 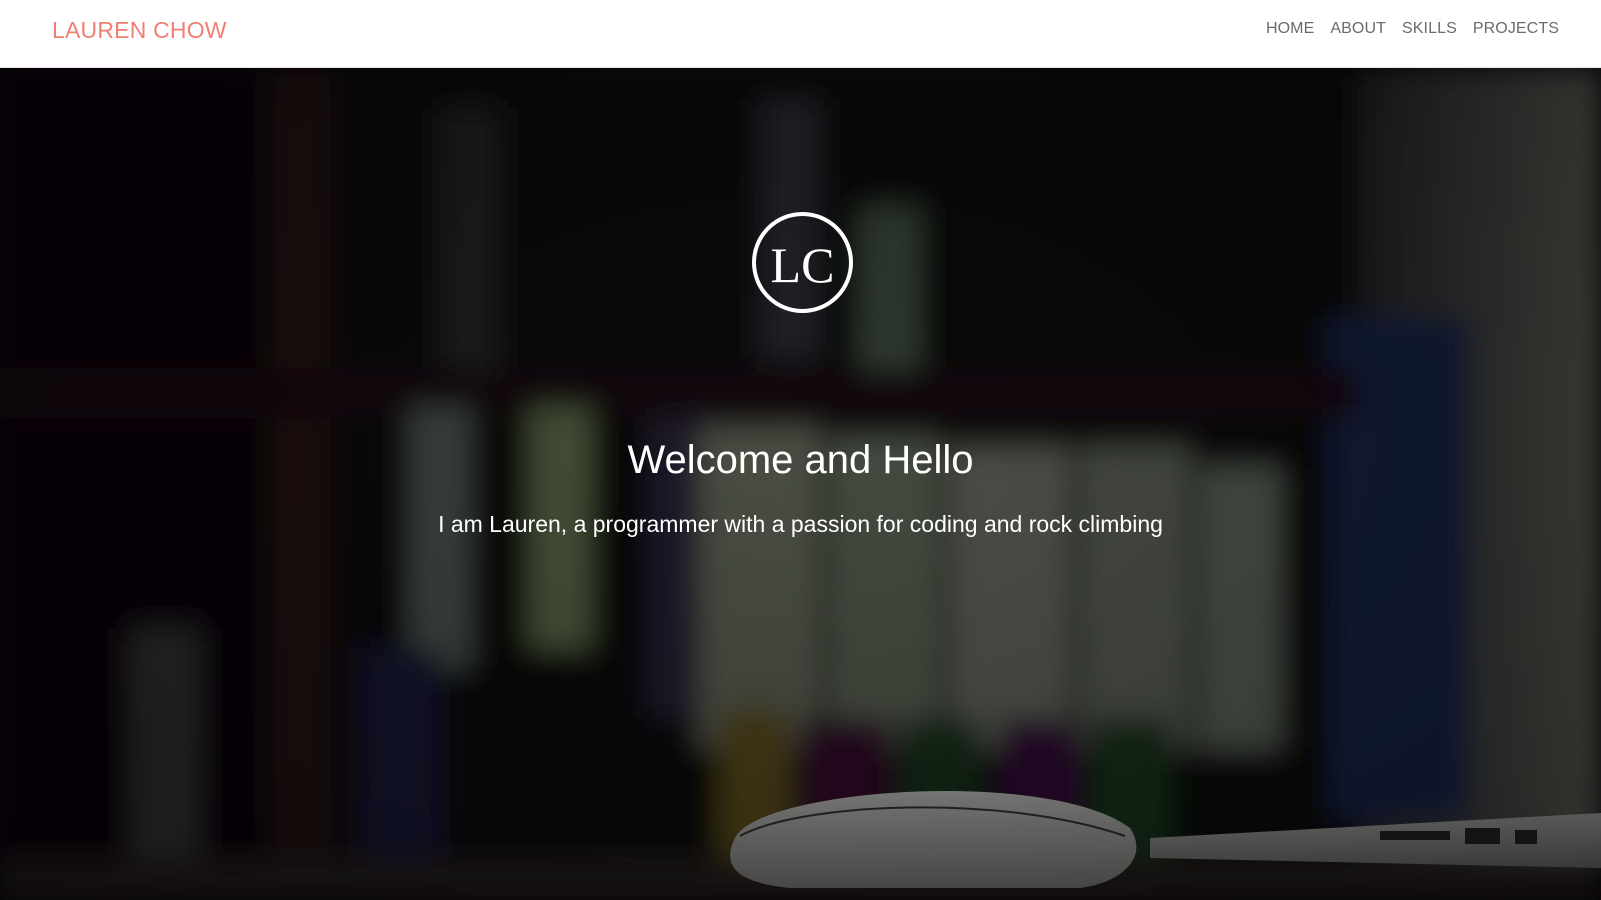 I want to click on nav-link-projects: PROJECTS, so click(x=1516, y=29).